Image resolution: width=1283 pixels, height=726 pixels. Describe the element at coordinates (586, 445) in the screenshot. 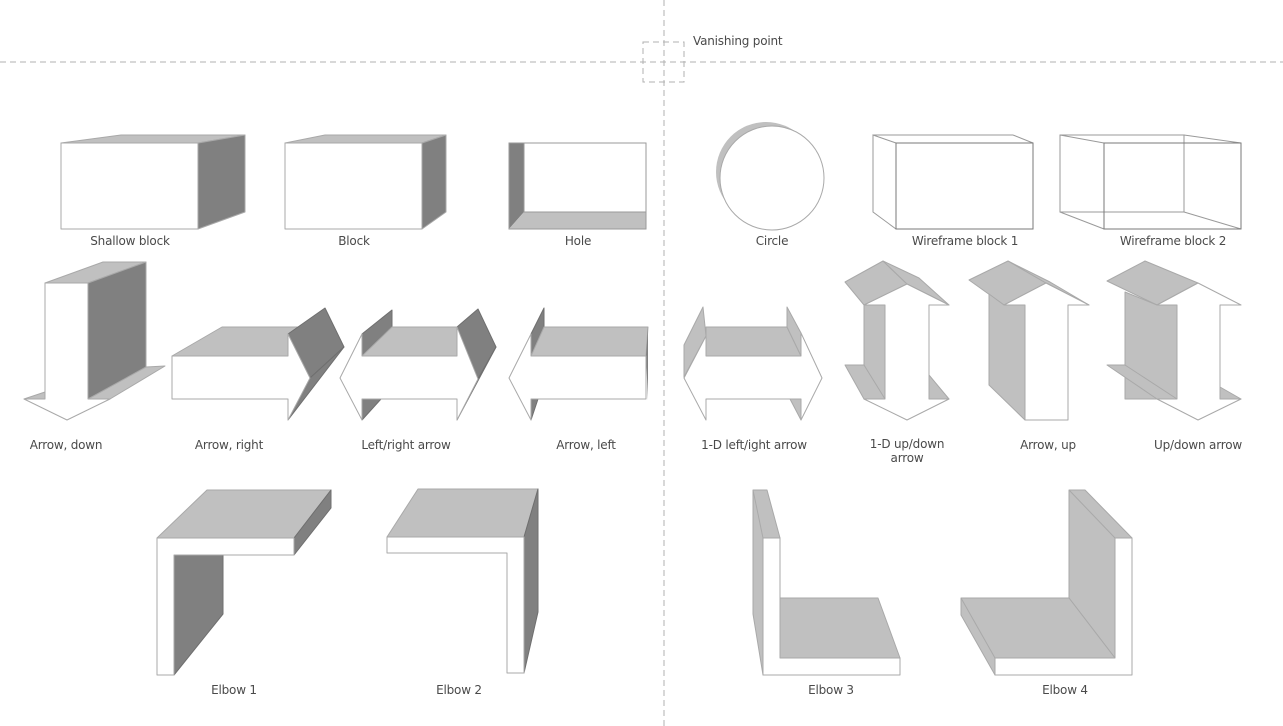

I see `shape-label-arrow-left: Arrow, left` at that location.